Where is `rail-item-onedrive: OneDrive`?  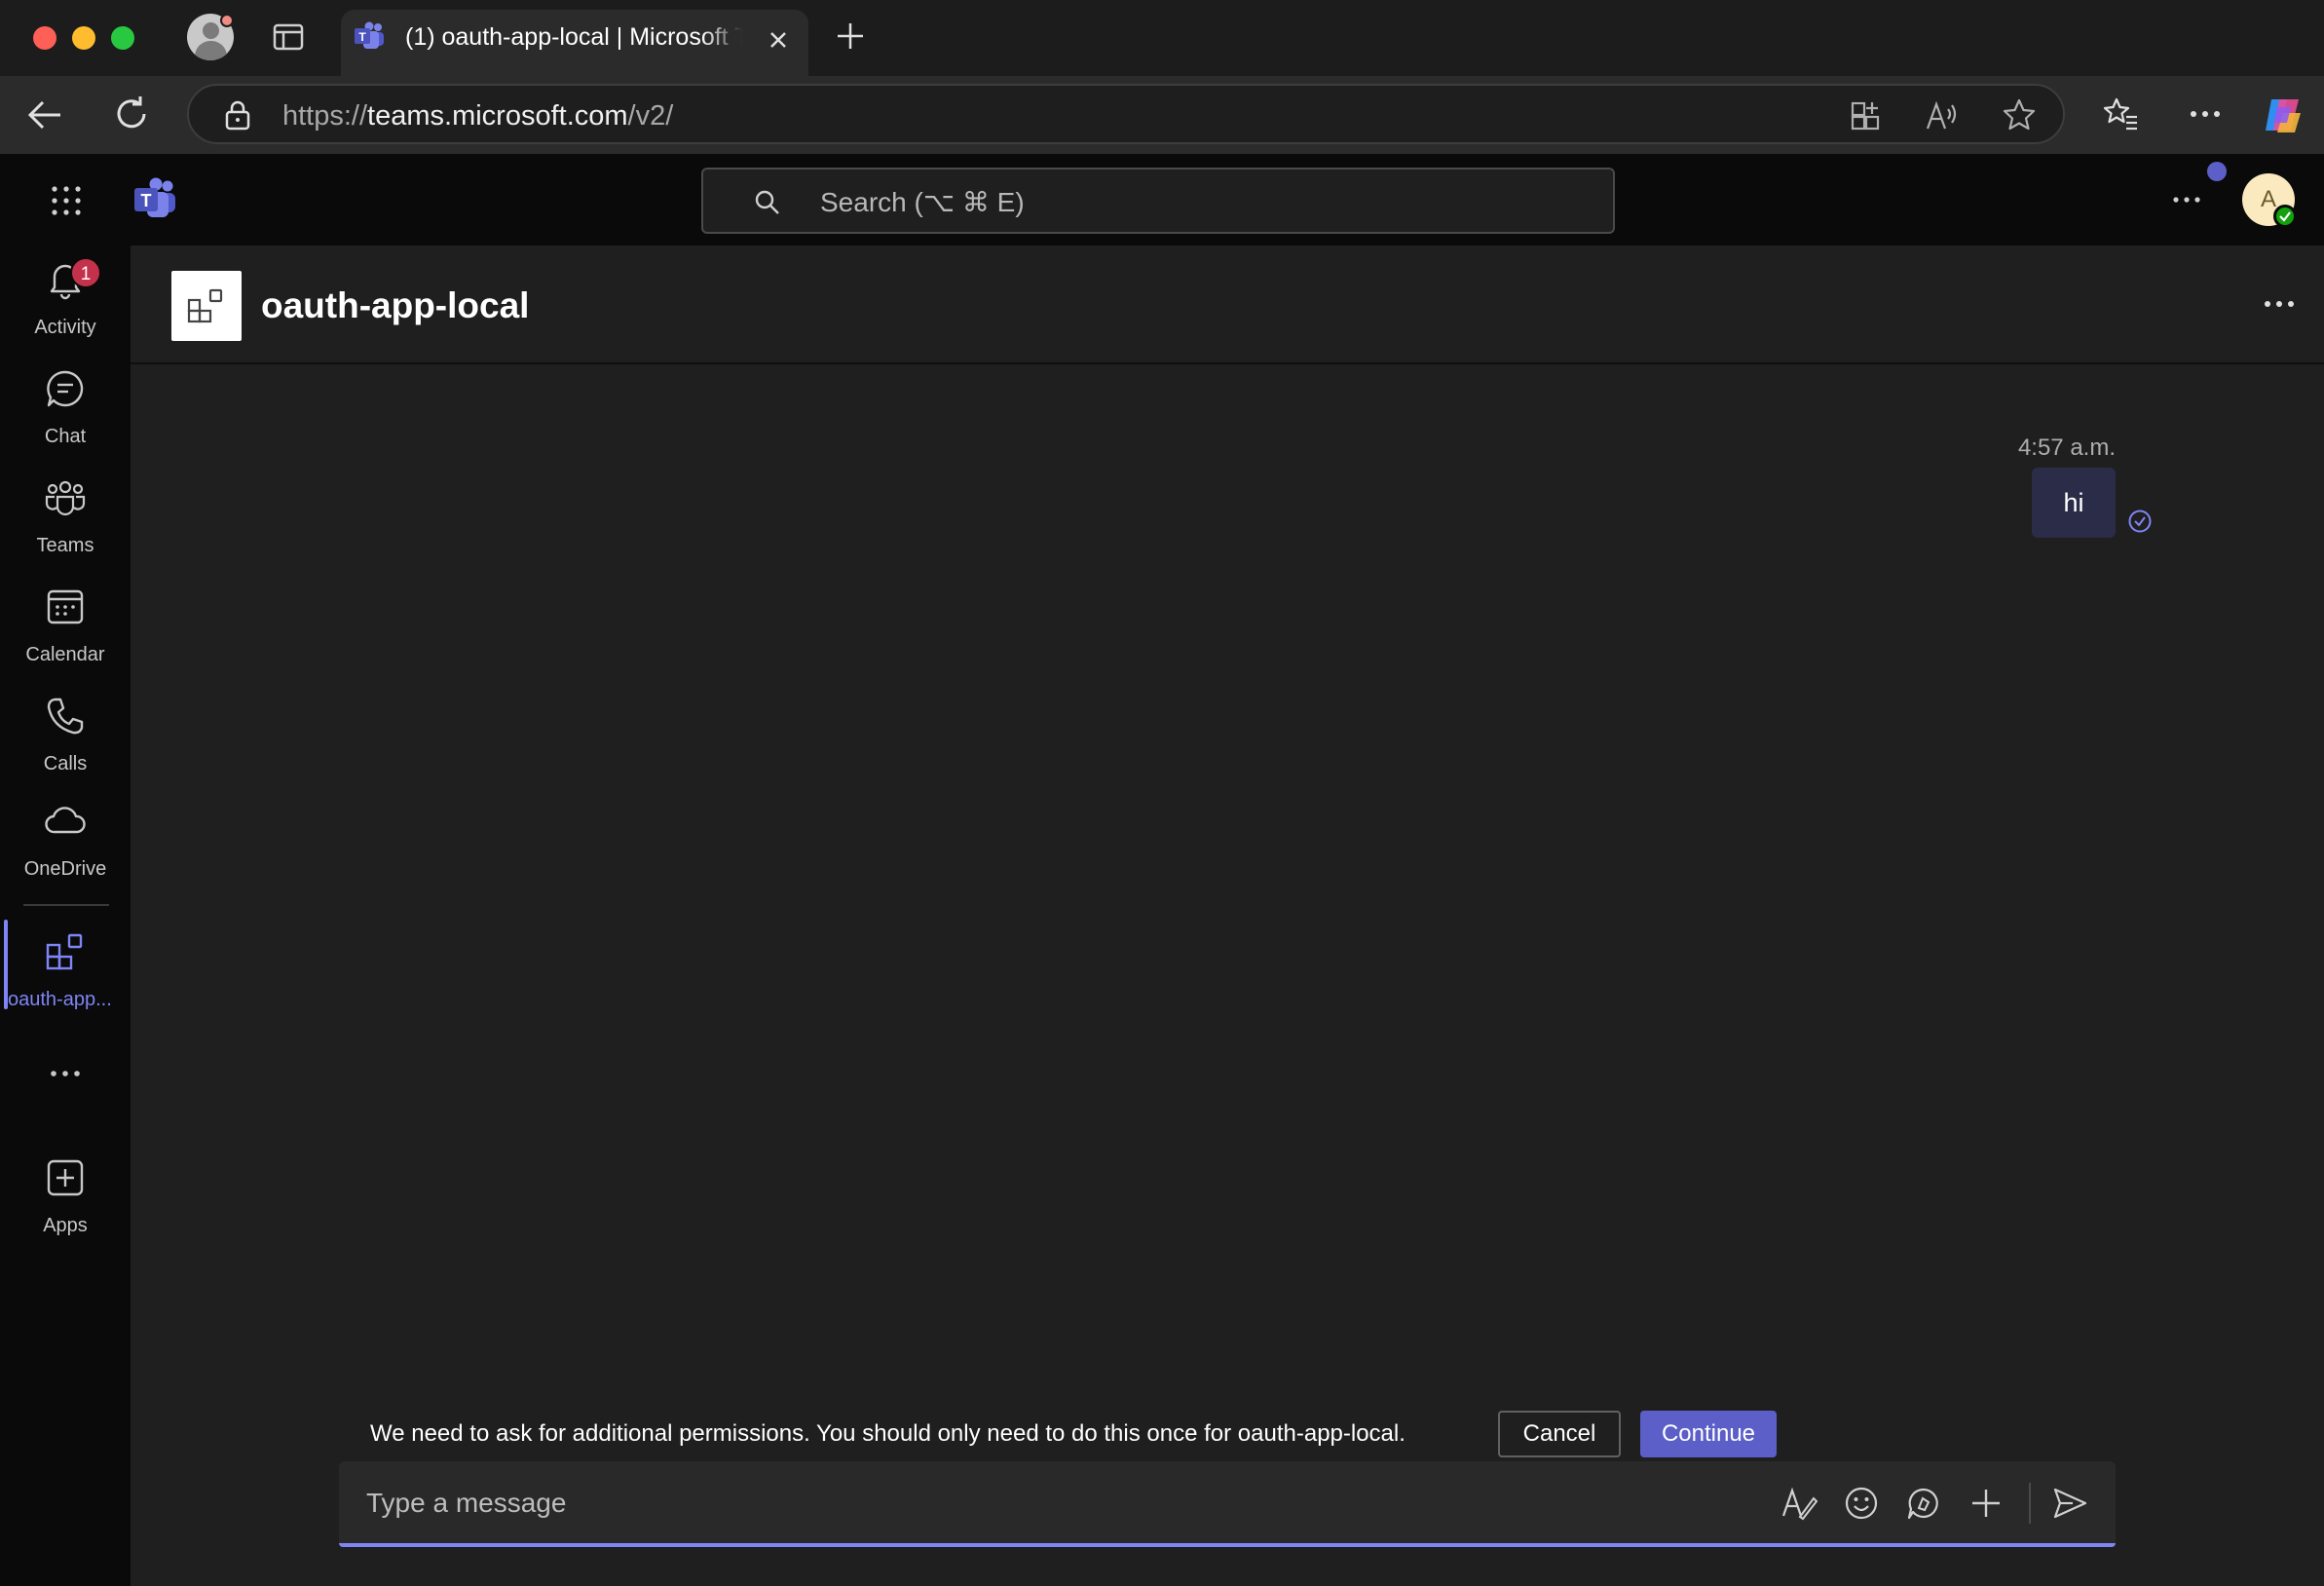 rail-item-onedrive: OneDrive is located at coordinates (65, 836).